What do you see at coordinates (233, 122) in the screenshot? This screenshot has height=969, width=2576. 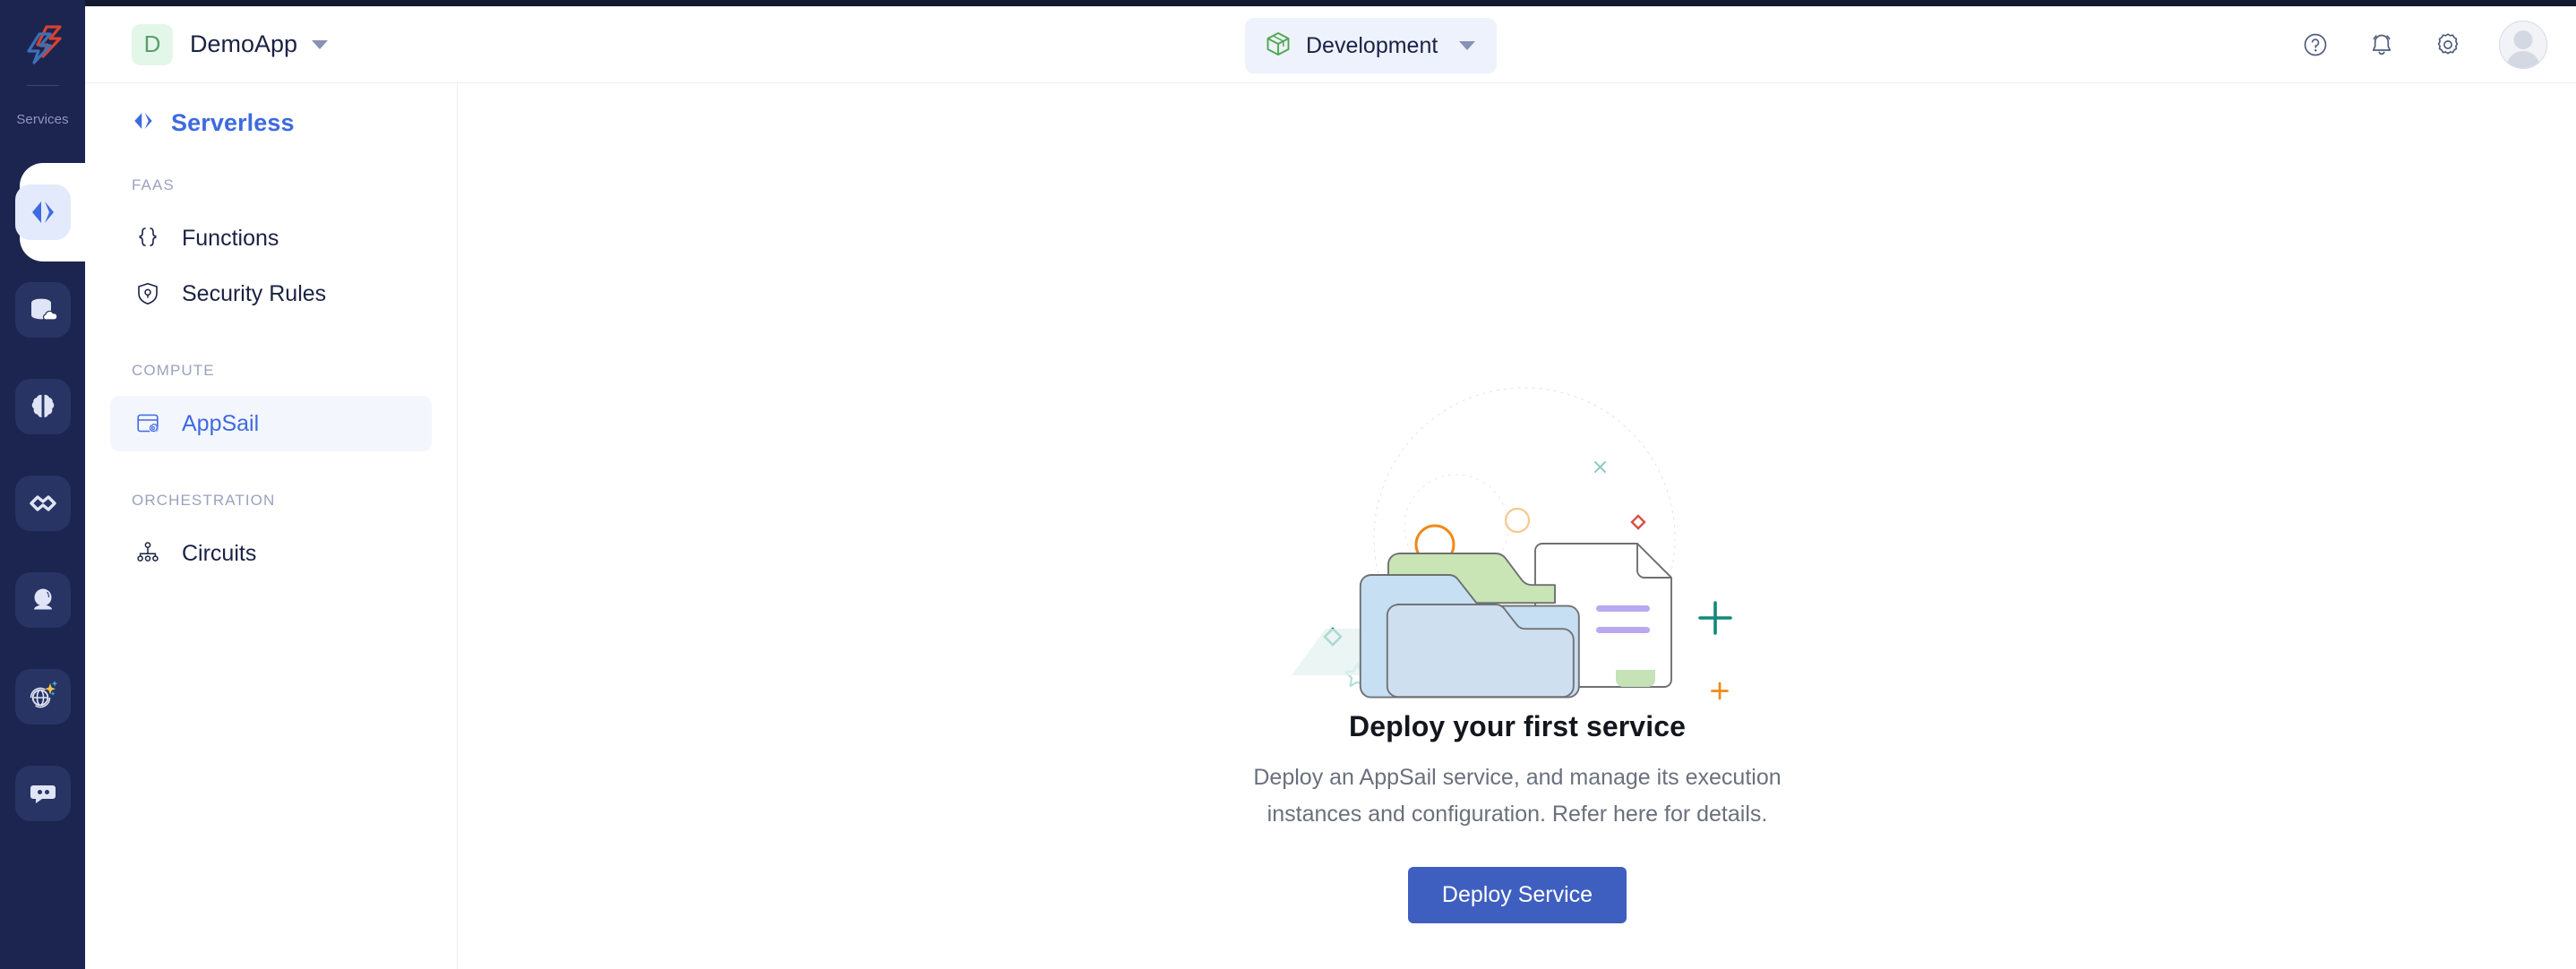 I see `sidebar-title-label: Serverless` at bounding box center [233, 122].